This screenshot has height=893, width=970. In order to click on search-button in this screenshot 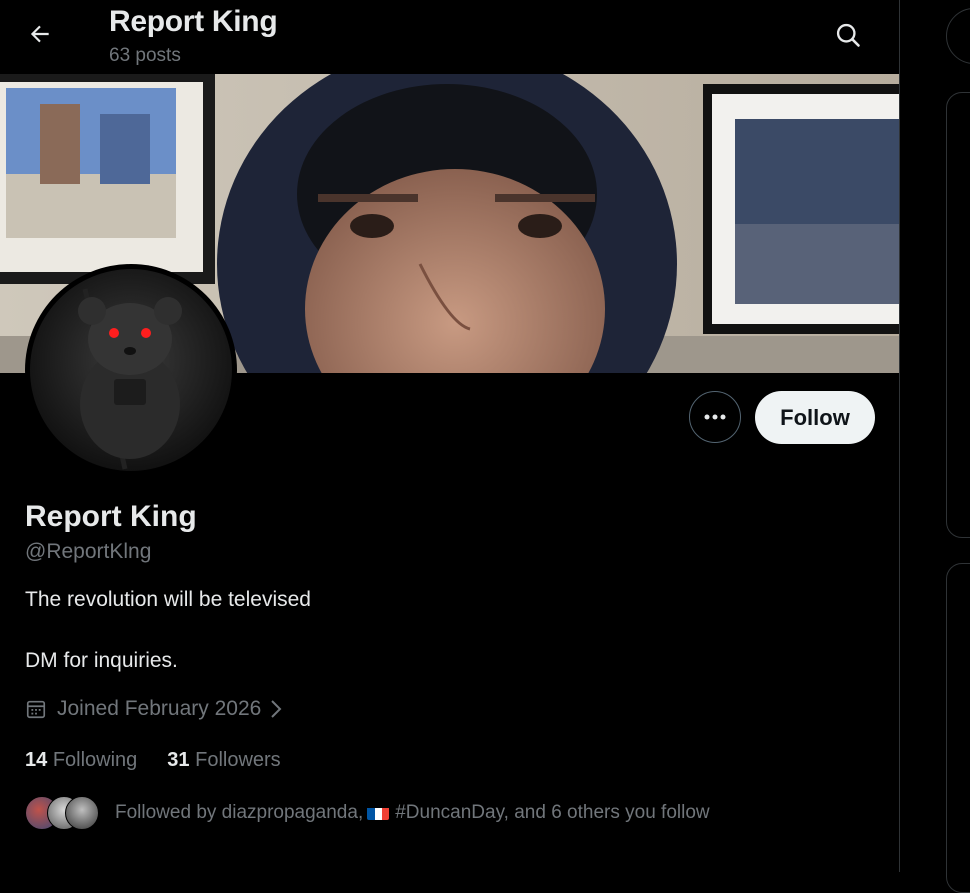, I will do `click(848, 35)`.